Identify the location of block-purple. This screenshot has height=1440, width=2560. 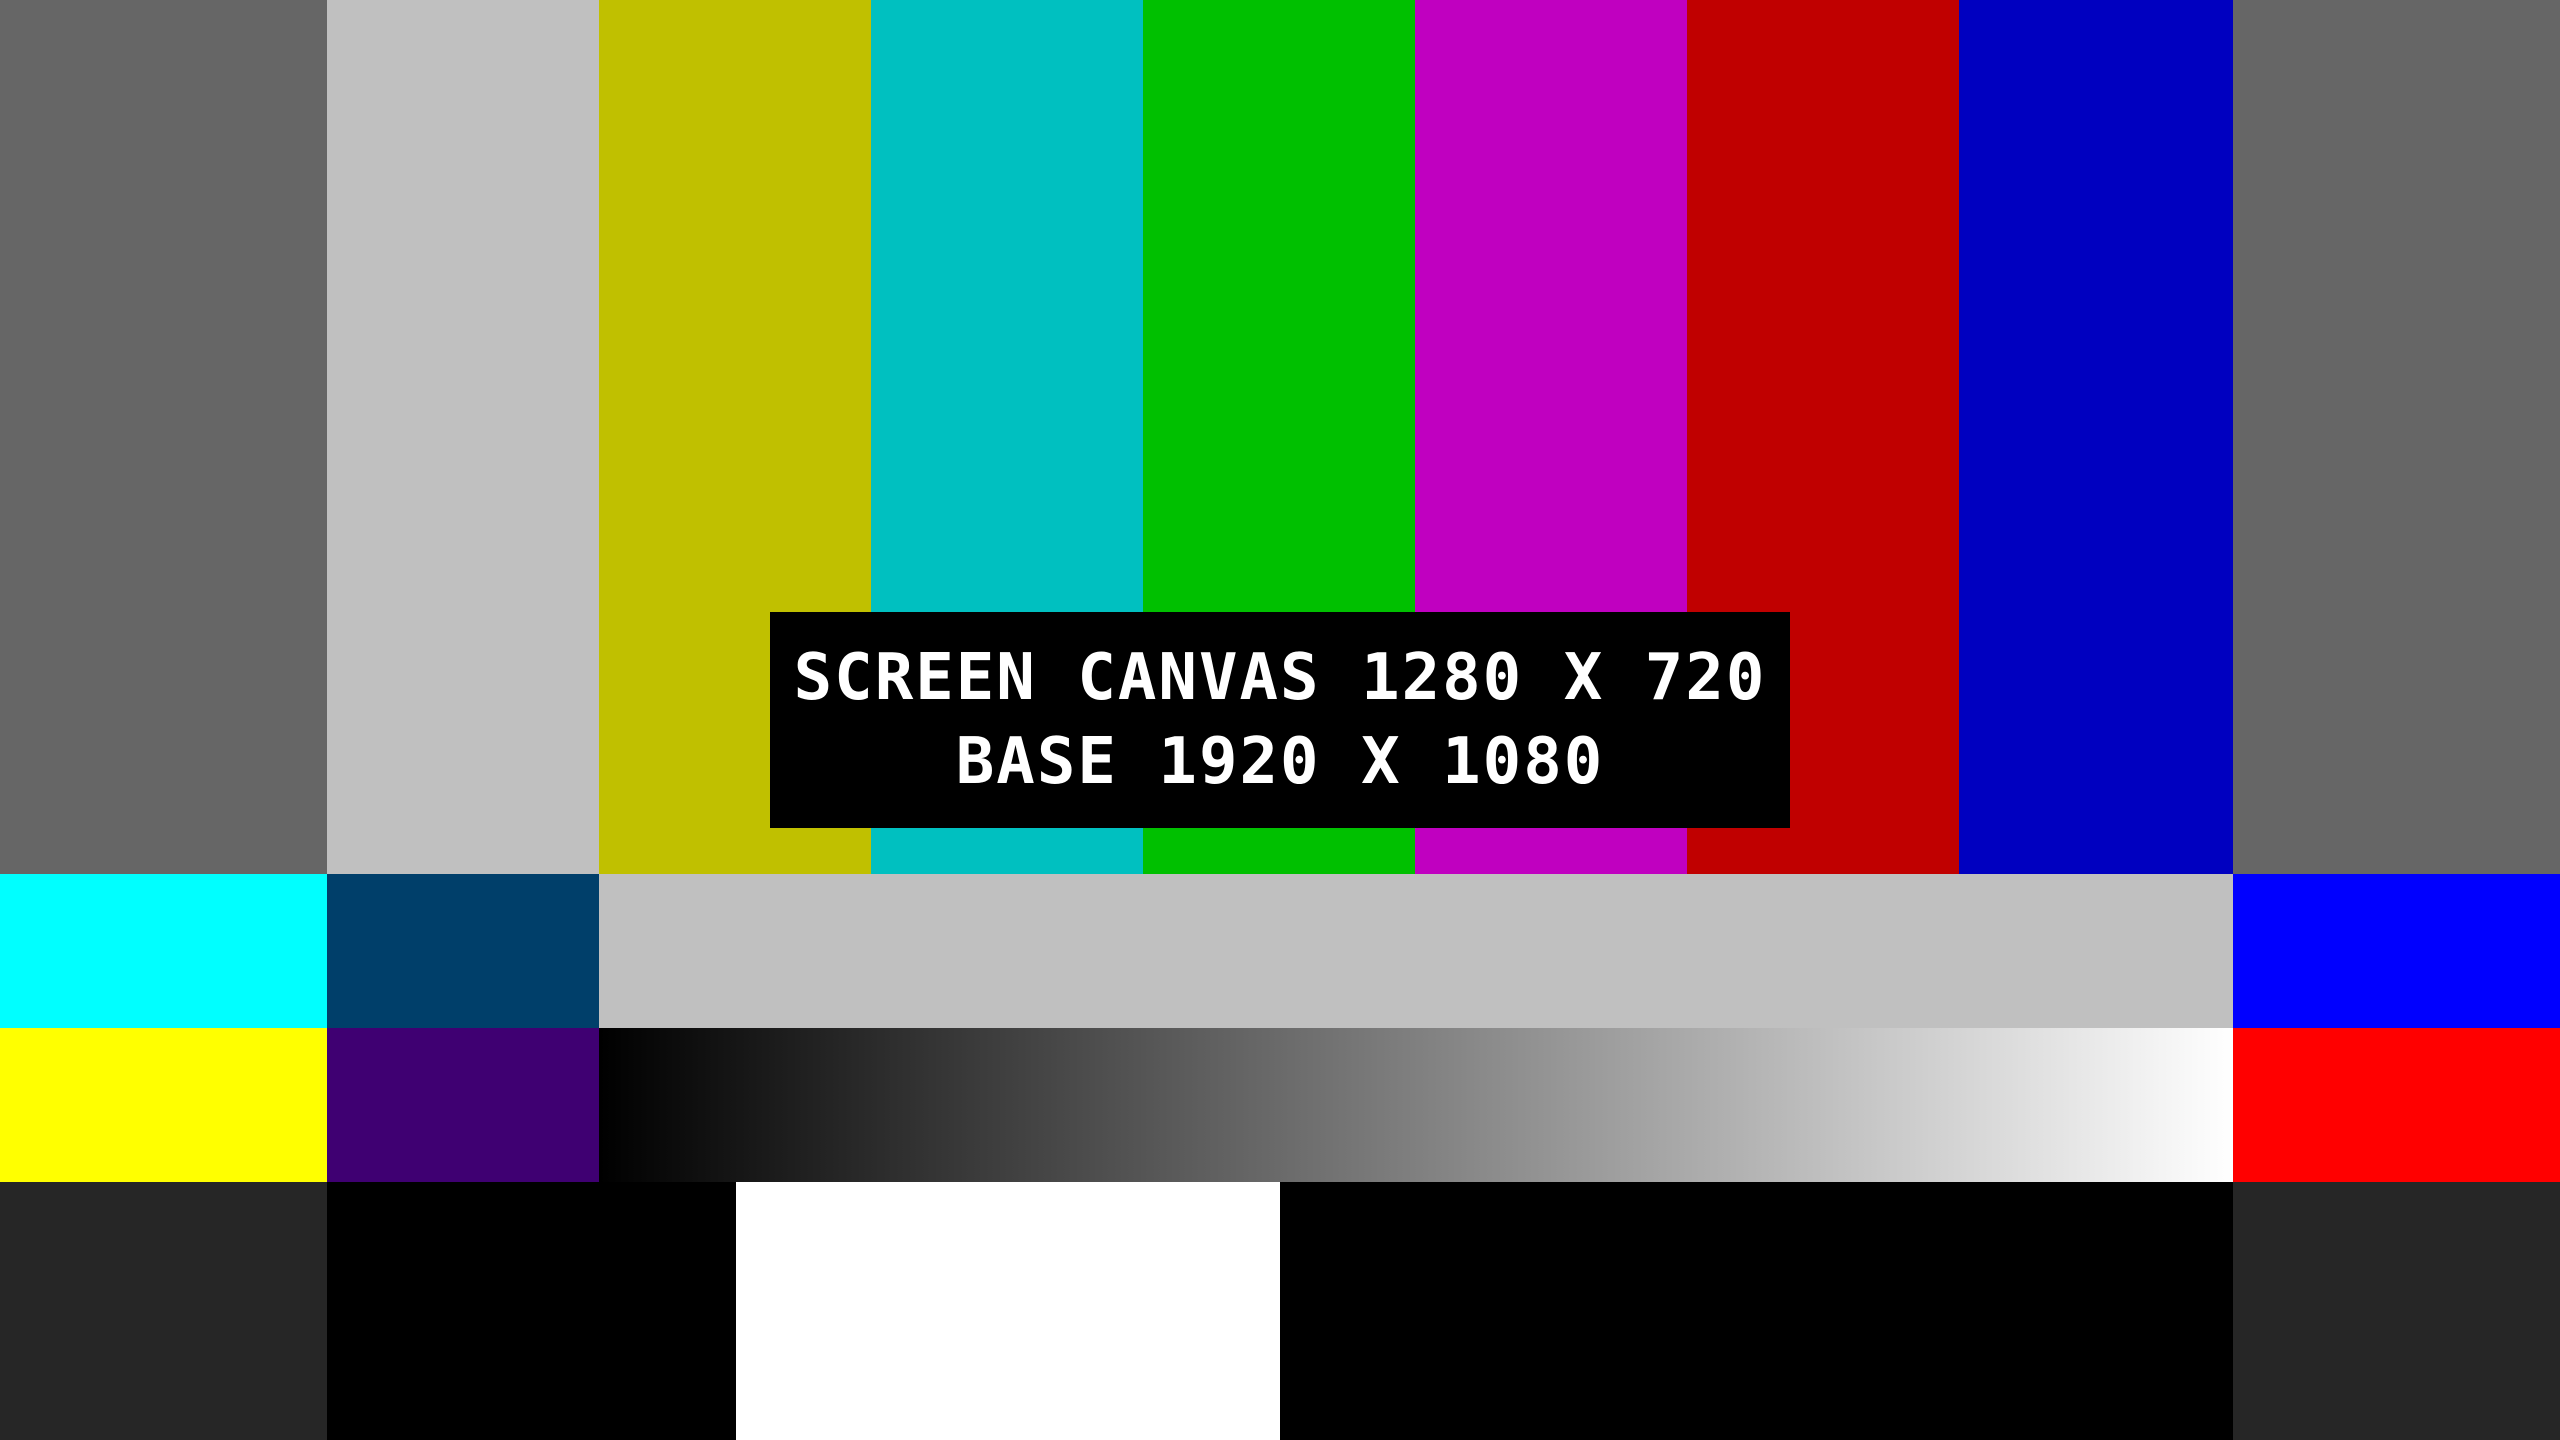
(463, 1105).